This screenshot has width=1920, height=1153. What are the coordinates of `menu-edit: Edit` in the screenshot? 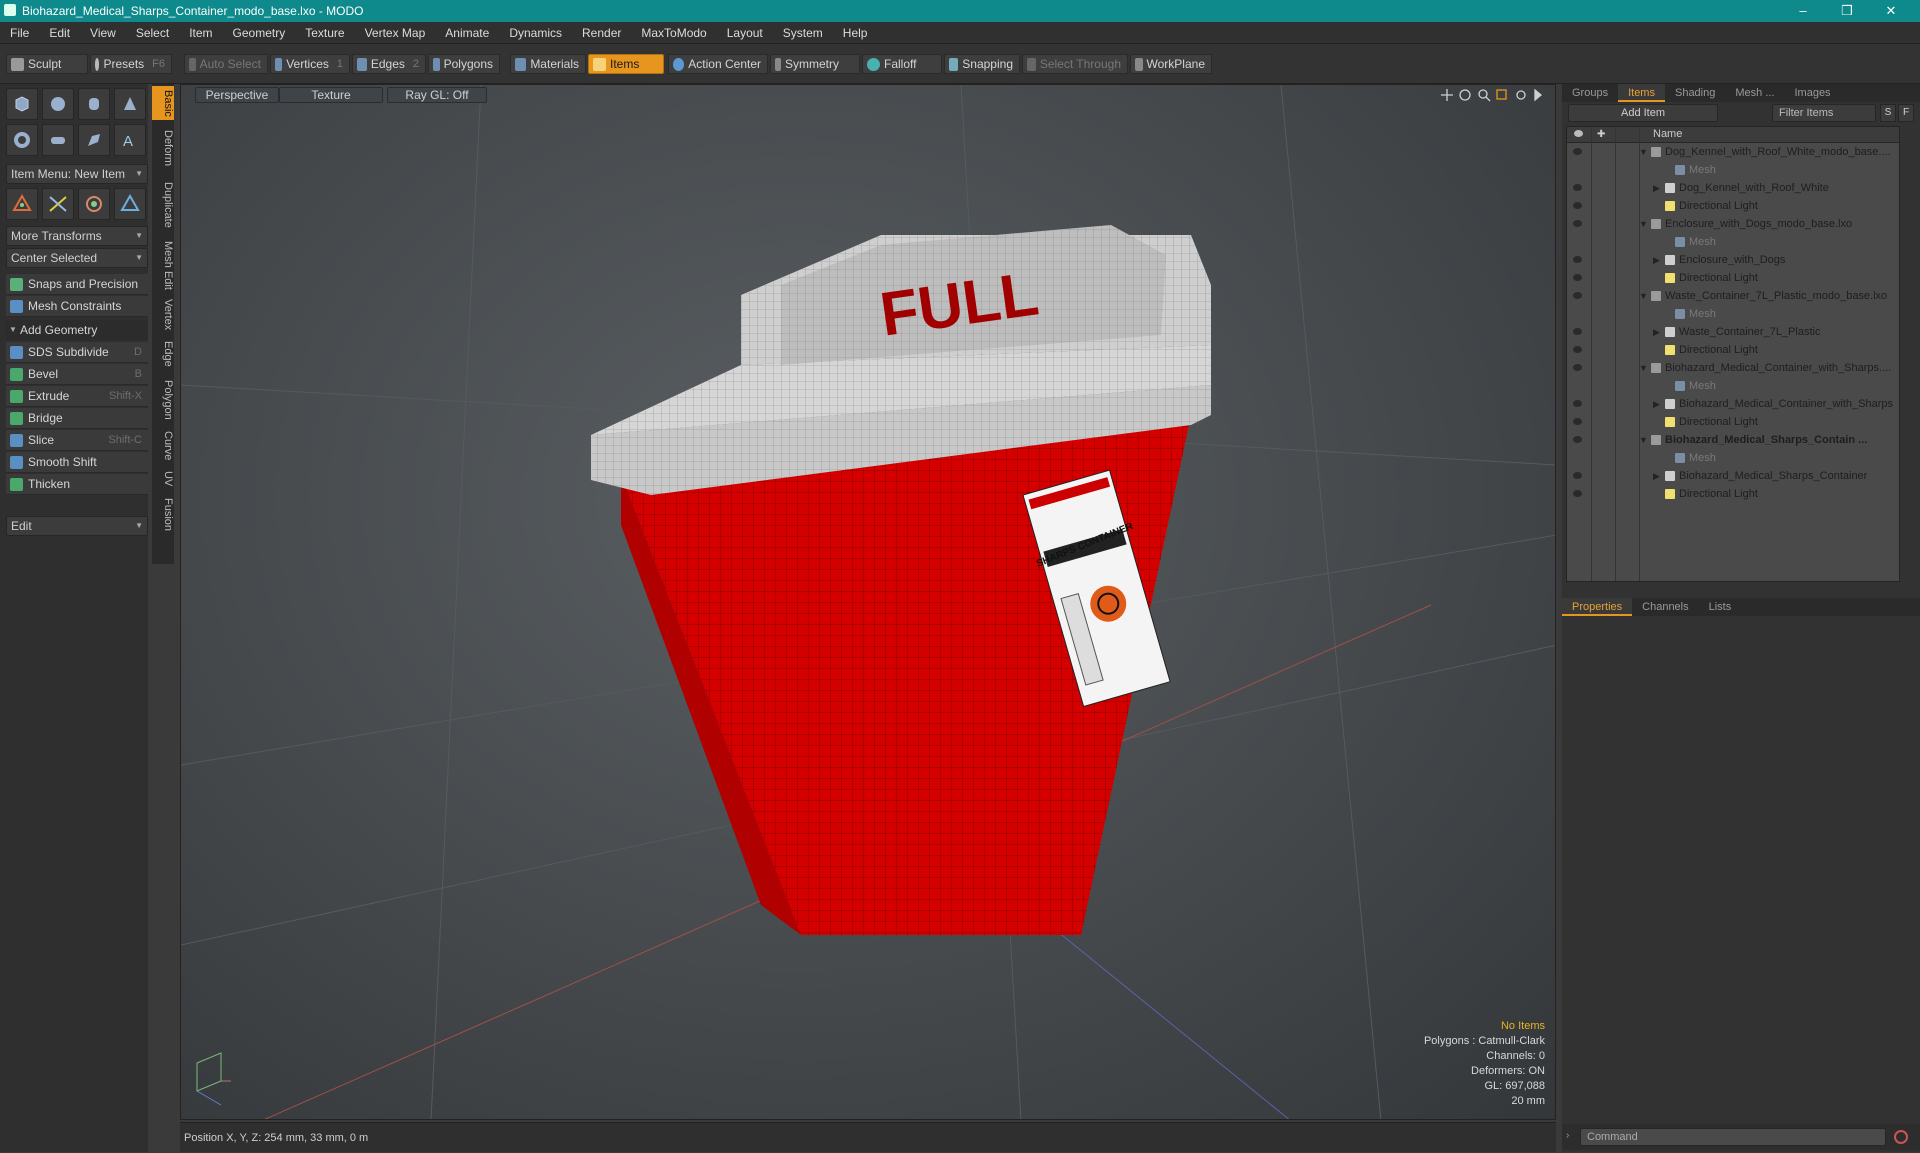 It's located at (59, 33).